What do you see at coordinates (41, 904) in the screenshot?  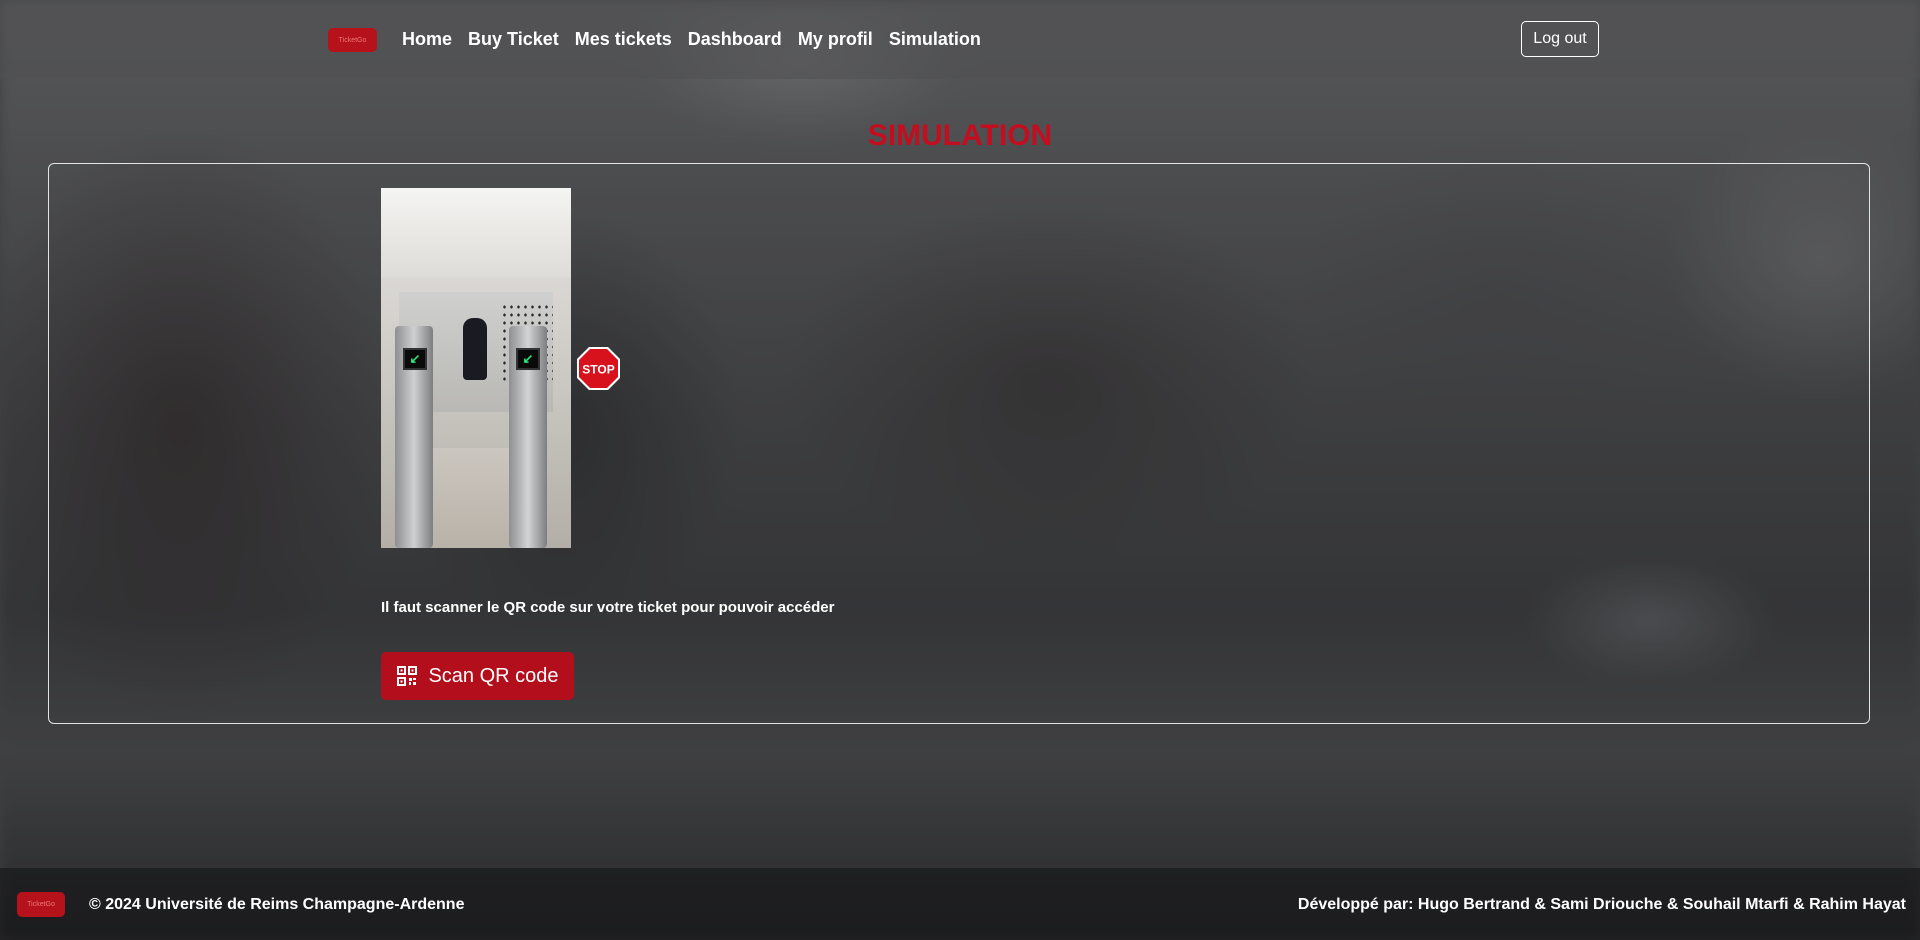 I see `footer-logo: TicketGo` at bounding box center [41, 904].